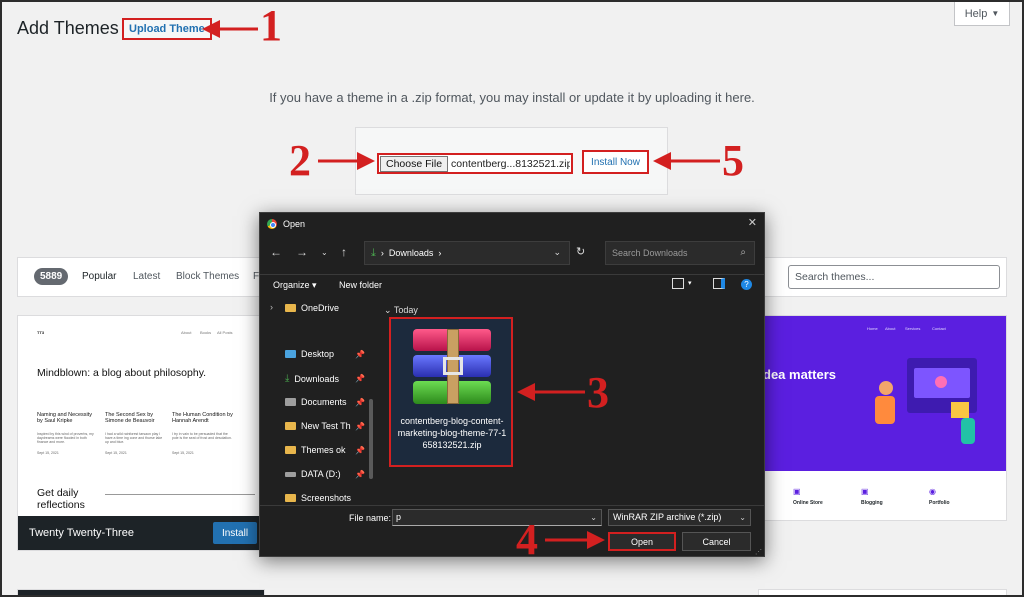 This screenshot has width=1024, height=597. I want to click on nav-item-screenshots: Screenshots, so click(318, 498).